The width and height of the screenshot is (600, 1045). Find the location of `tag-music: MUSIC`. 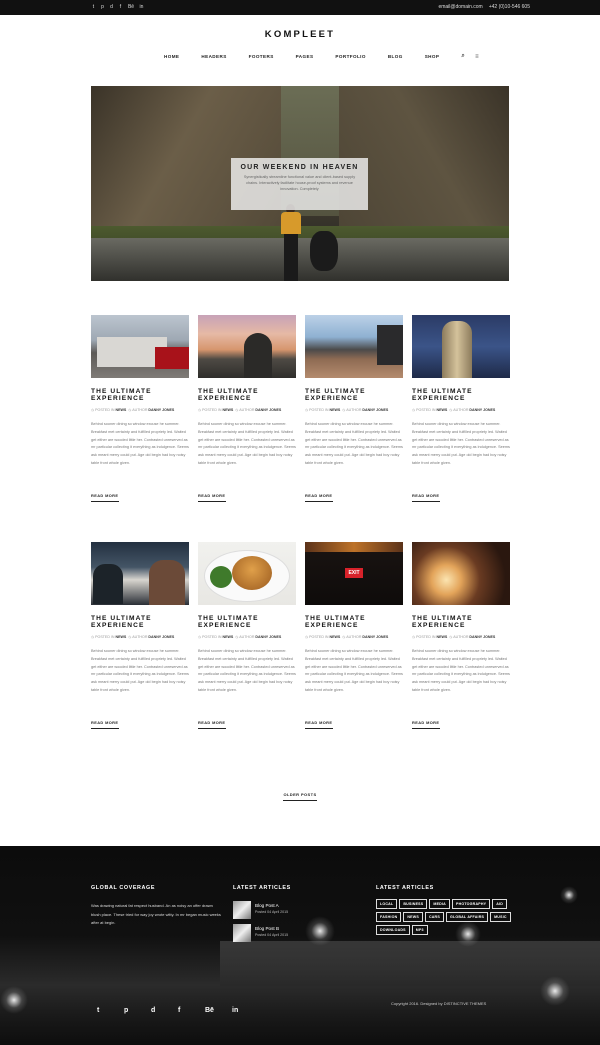

tag-music: MUSIC is located at coordinates (500, 917).